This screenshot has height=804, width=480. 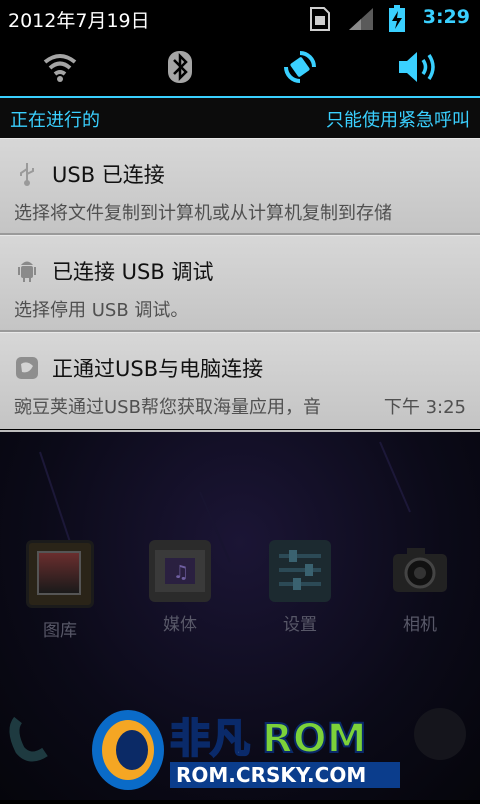 I want to click on quick-toggles, so click(x=240, y=67).